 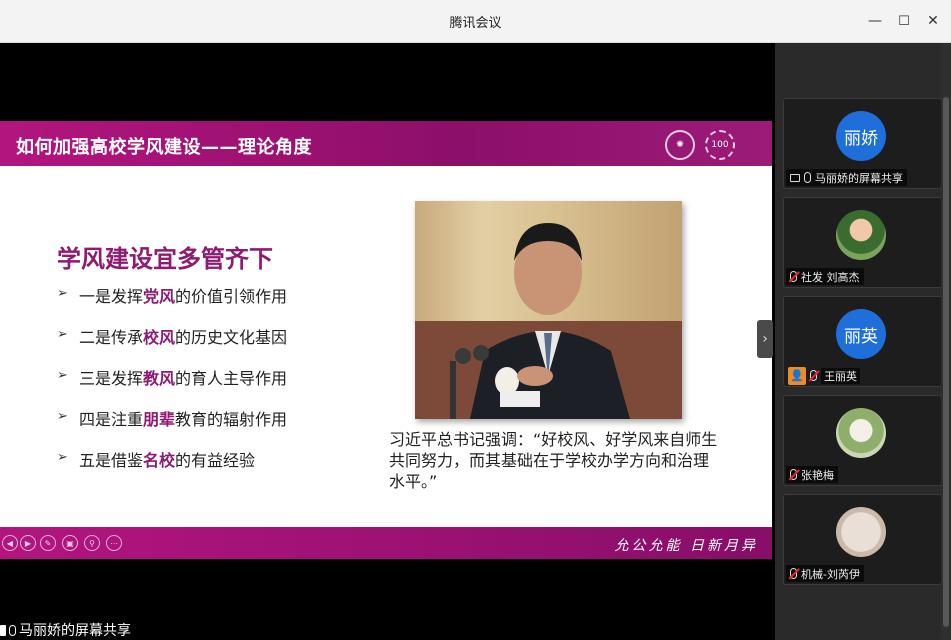 What do you see at coordinates (824, 375) in the screenshot?
I see `participant-label: 👤 王丽英` at bounding box center [824, 375].